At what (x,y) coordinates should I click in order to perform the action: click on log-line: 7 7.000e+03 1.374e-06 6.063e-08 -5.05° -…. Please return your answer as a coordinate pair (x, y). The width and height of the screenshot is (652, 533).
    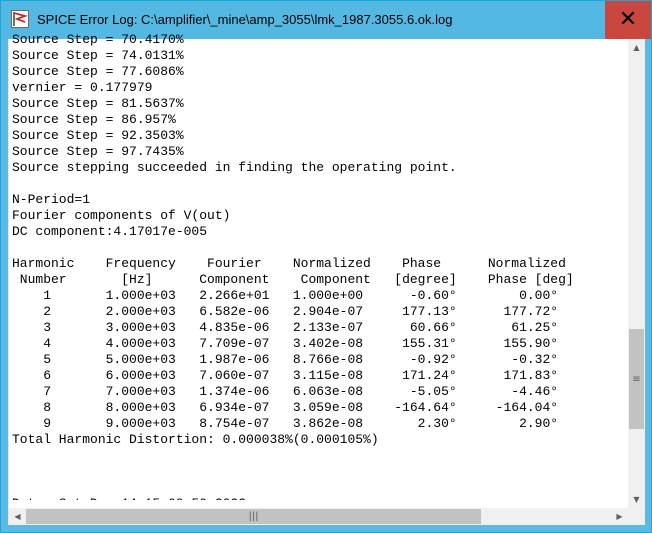
    Looking at the image, I should click on (285, 391).